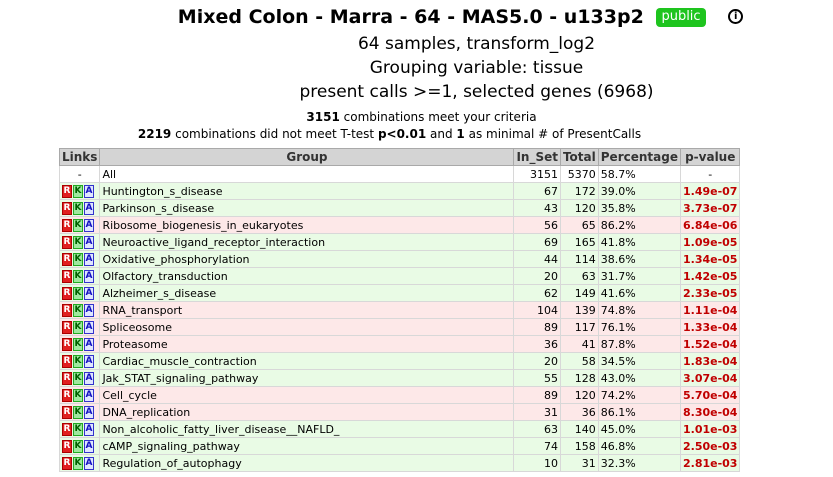 This screenshot has width=833, height=477. Describe the element at coordinates (307, 327) in the screenshot. I see `group-cell: Spliceosome` at that location.